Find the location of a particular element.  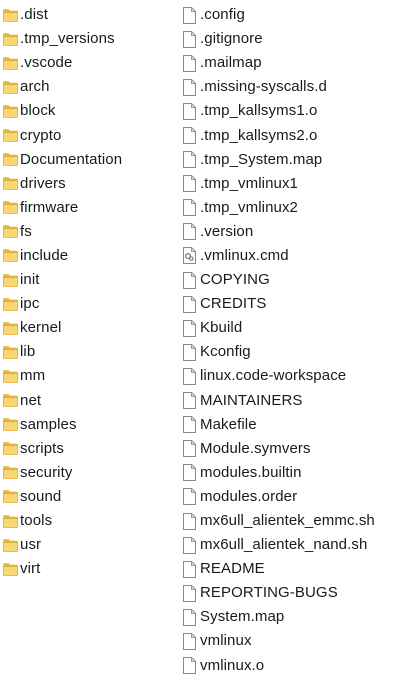

file-item: .tmp_vmlinux1 is located at coordinates (290, 184).